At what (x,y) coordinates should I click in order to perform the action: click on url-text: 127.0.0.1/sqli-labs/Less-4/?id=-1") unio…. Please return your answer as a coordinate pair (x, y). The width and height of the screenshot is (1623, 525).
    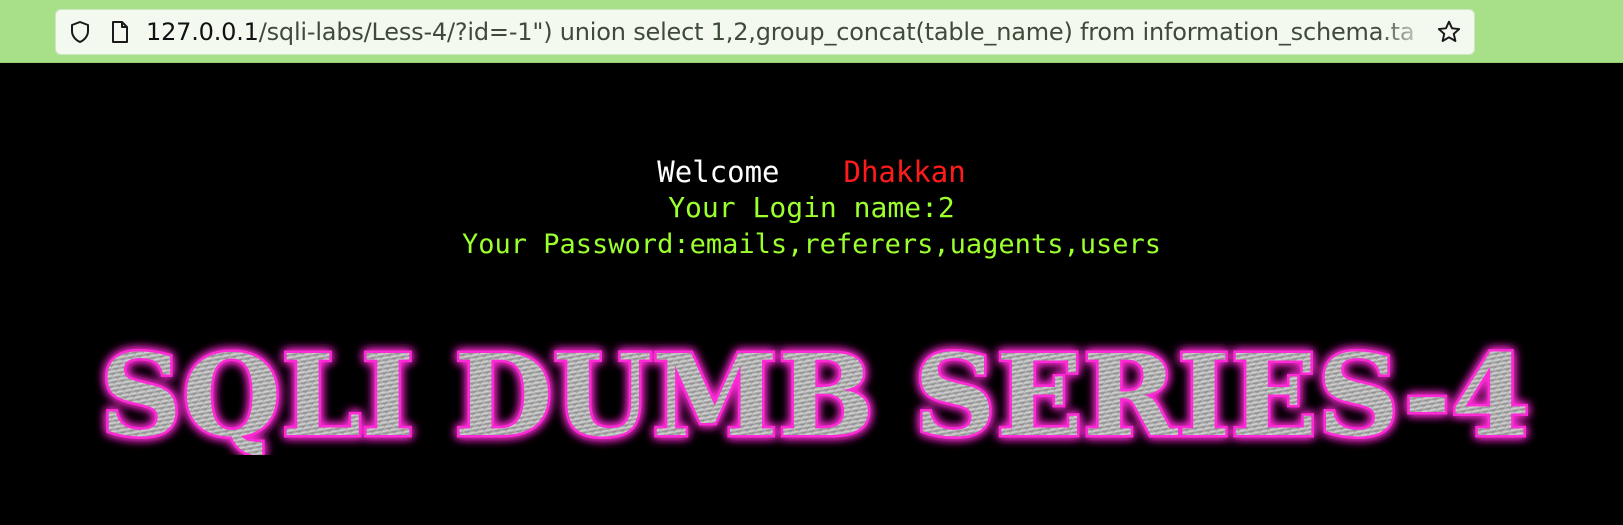
    Looking at the image, I should click on (788, 32).